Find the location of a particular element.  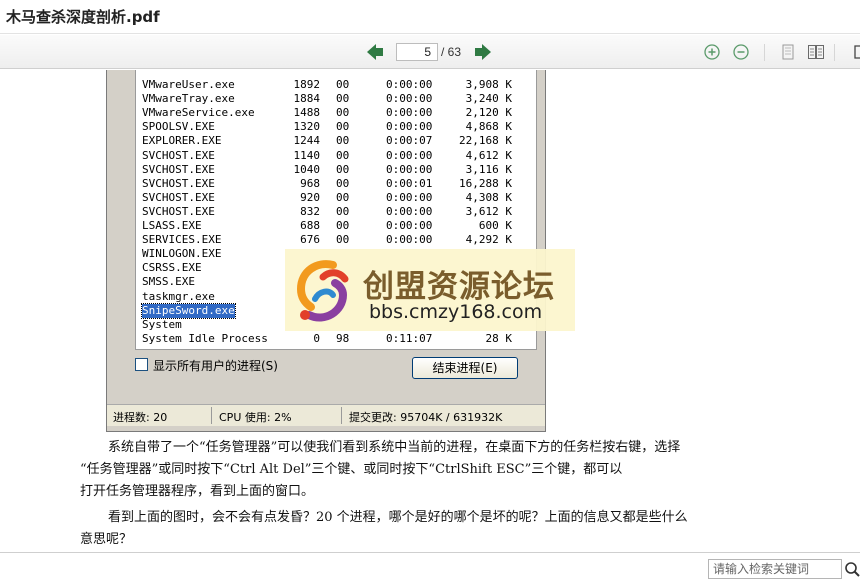

search-button is located at coordinates (852, 569).